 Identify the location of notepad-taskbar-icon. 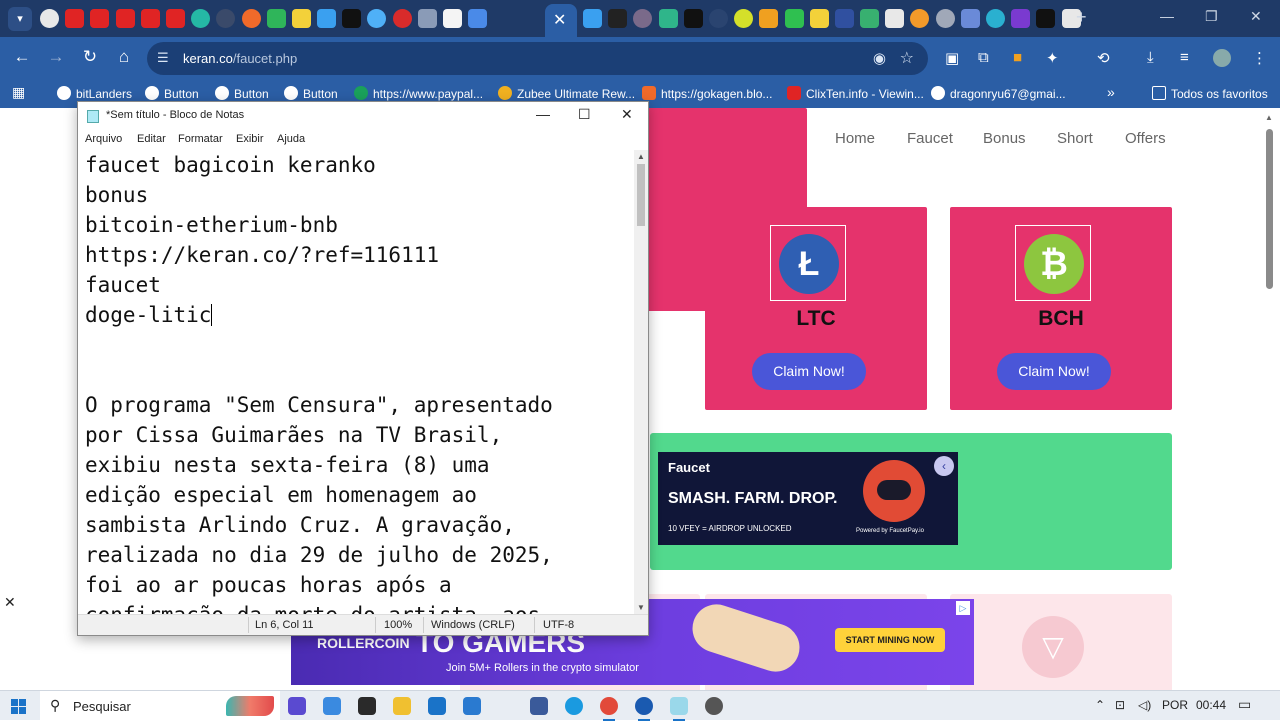
(679, 709).